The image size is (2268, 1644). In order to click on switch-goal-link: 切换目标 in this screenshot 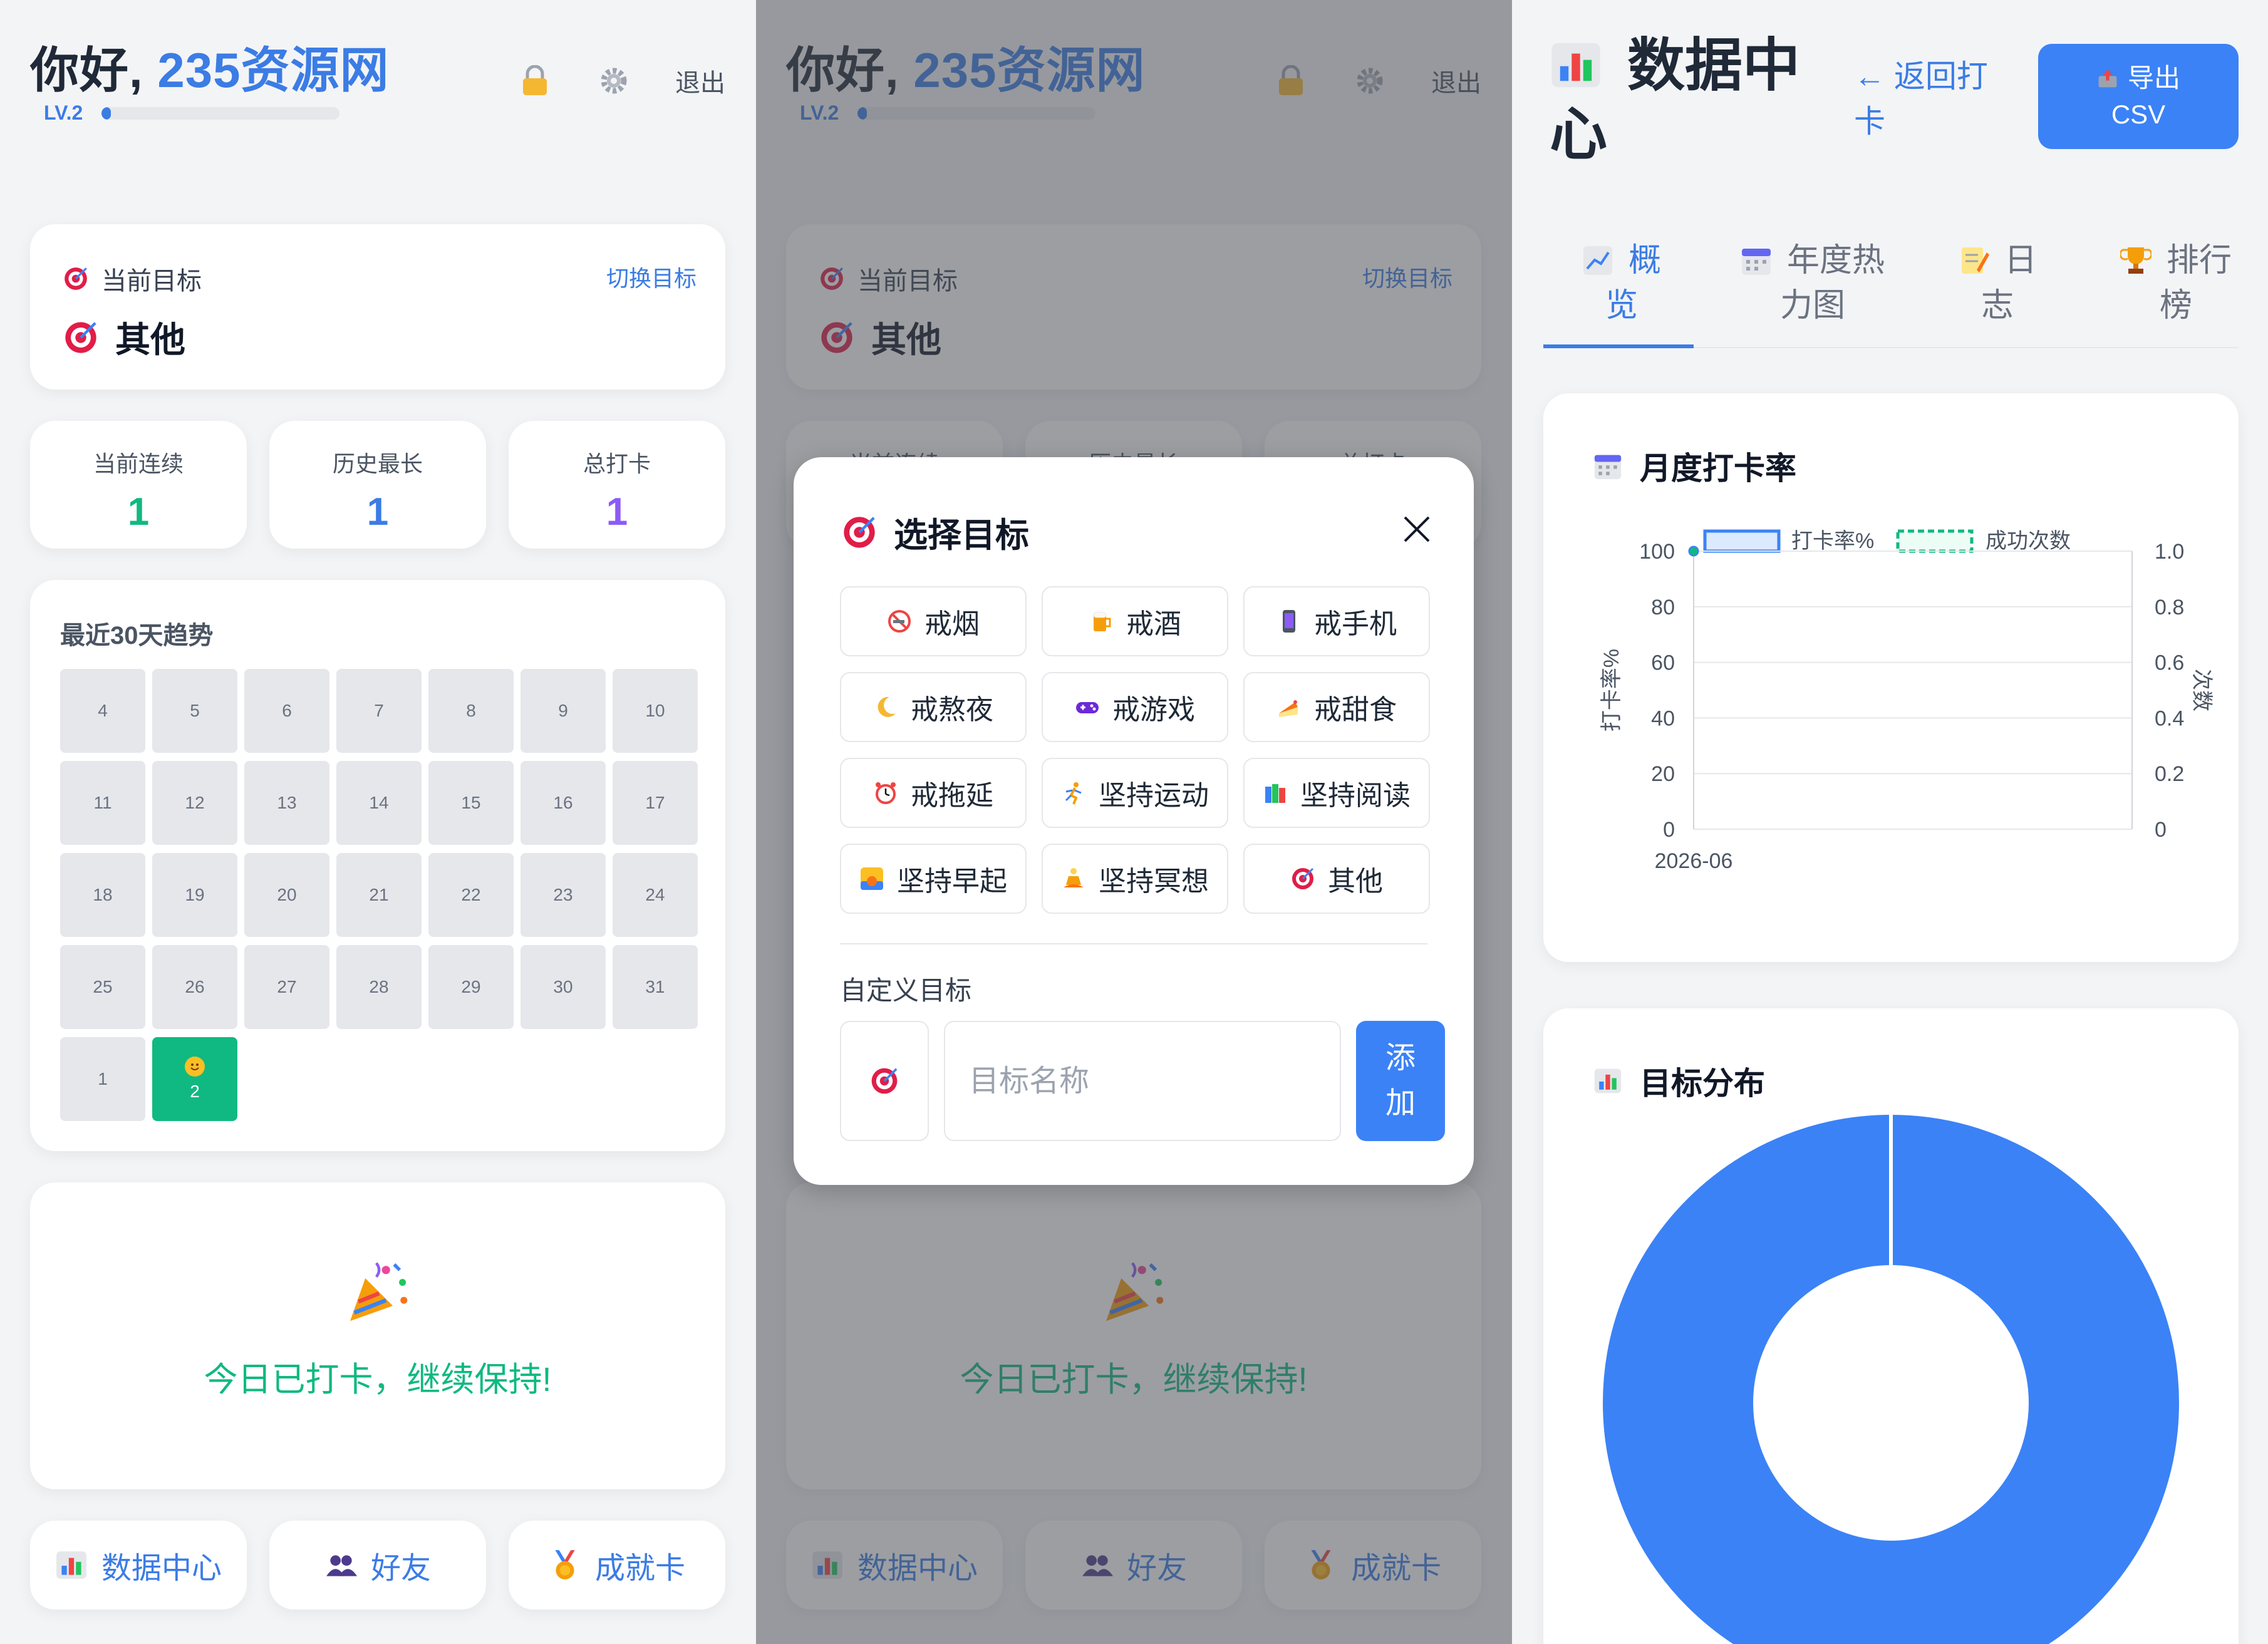, I will do `click(651, 277)`.